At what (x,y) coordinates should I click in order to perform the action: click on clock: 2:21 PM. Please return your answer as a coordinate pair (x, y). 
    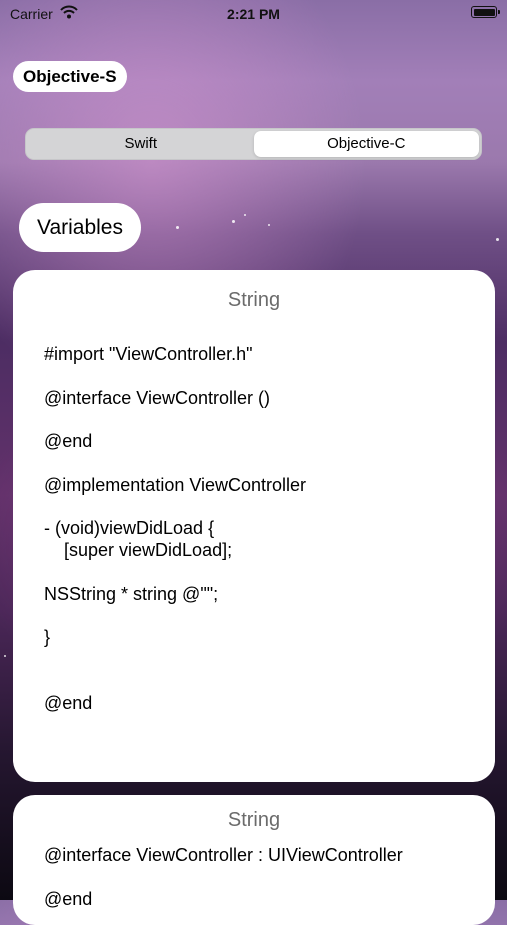
    Looking at the image, I should click on (253, 14).